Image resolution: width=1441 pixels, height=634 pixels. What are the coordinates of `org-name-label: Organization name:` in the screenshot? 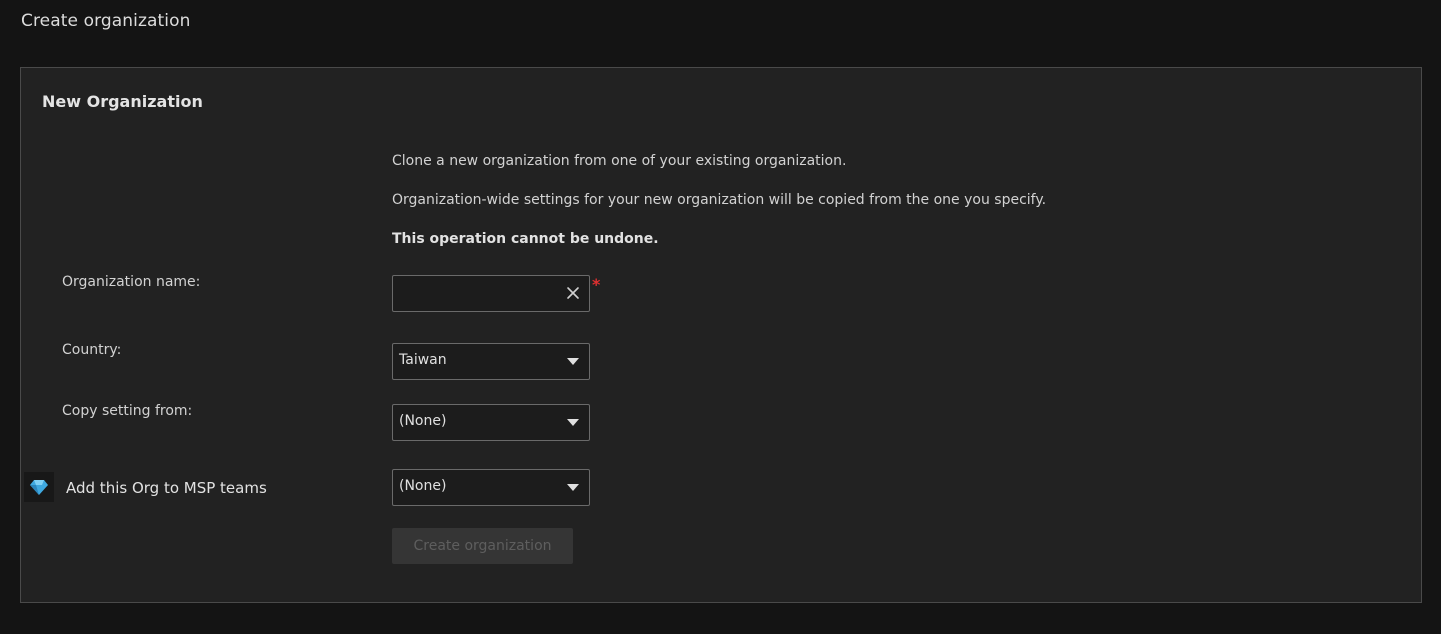 It's located at (131, 282).